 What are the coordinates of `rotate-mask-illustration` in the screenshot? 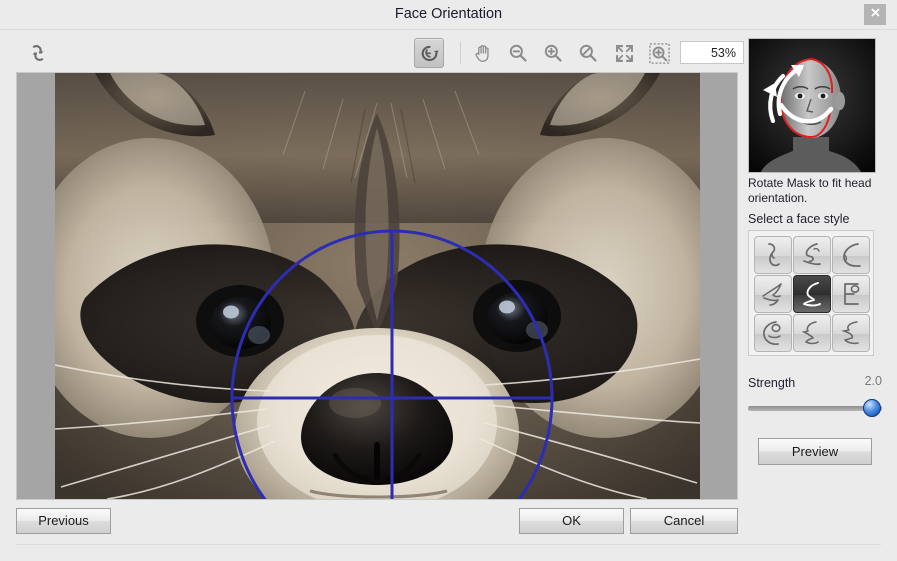 It's located at (812, 105).